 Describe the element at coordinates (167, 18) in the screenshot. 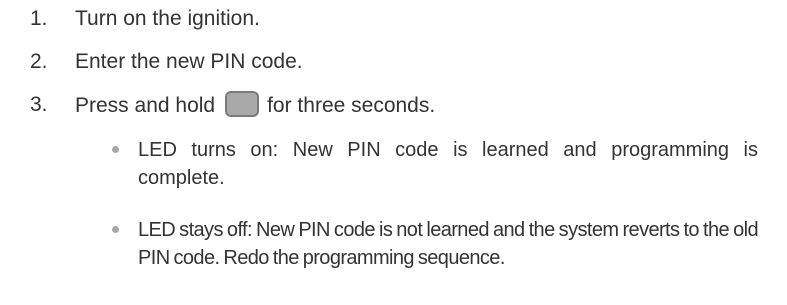

I see `step-text: Turn on the ignition.` at that location.